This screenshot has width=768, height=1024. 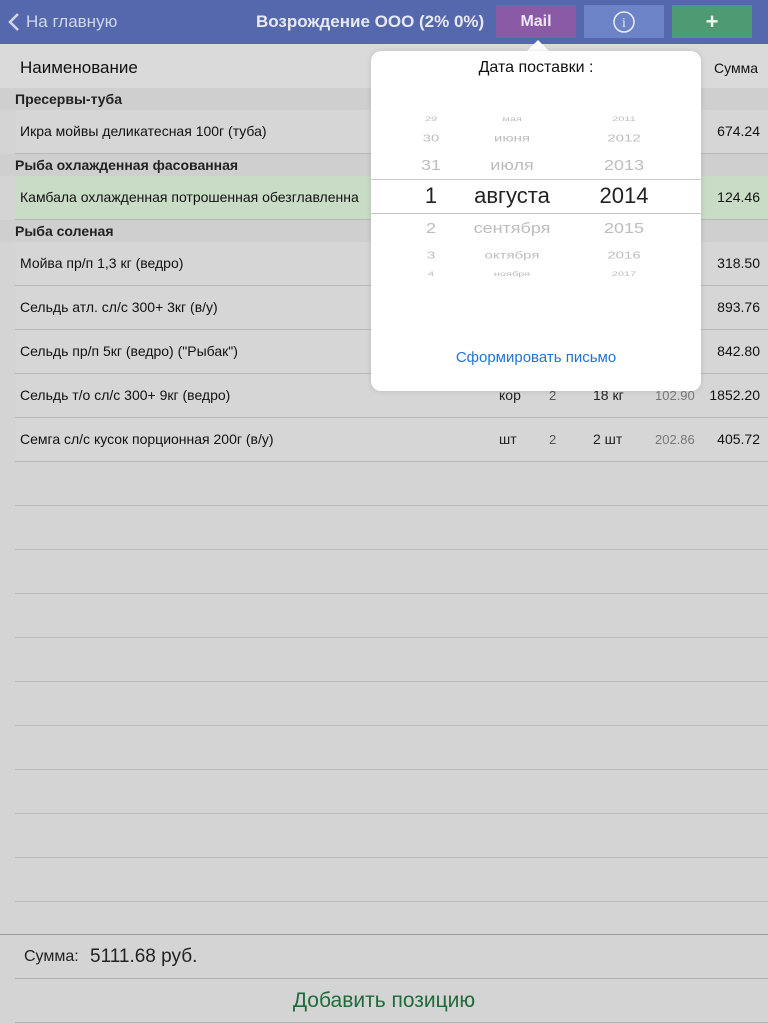 I want to click on picker-selection-top-line, so click(x=536, y=179).